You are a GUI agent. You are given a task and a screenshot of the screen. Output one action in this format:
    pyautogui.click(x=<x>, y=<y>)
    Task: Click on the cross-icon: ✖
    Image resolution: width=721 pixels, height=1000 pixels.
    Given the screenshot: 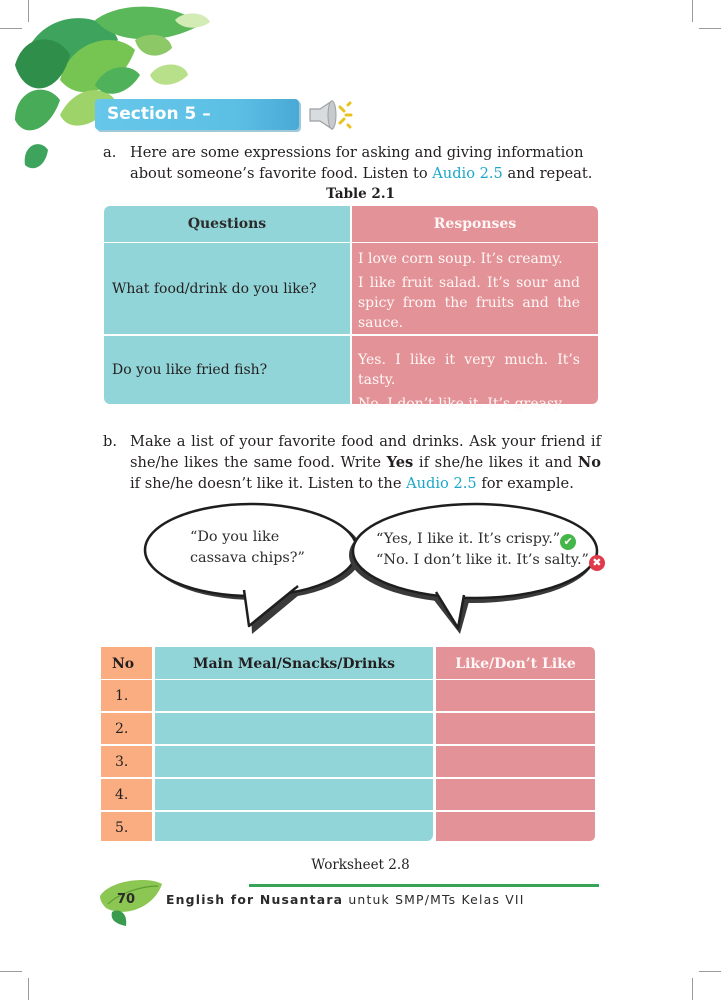 What is the action you would take?
    pyautogui.click(x=596, y=563)
    